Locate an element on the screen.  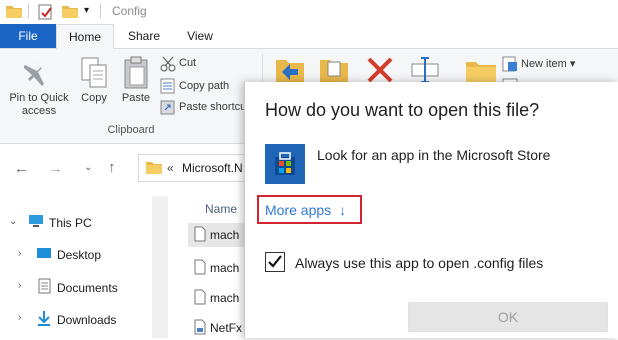
checkmark-icon is located at coordinates (275, 261).